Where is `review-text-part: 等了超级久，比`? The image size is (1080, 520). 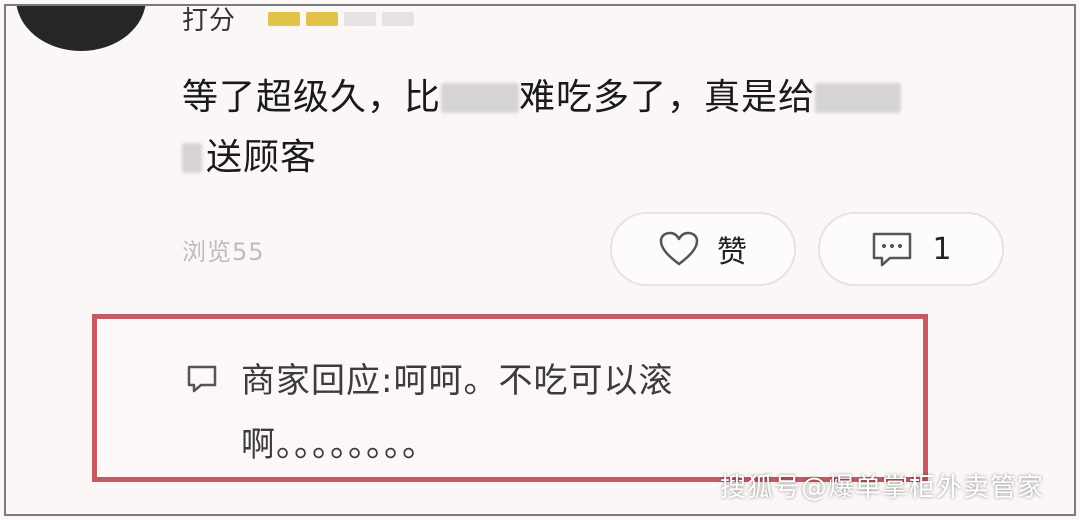 review-text-part: 等了超级久，比 is located at coordinates (312, 97).